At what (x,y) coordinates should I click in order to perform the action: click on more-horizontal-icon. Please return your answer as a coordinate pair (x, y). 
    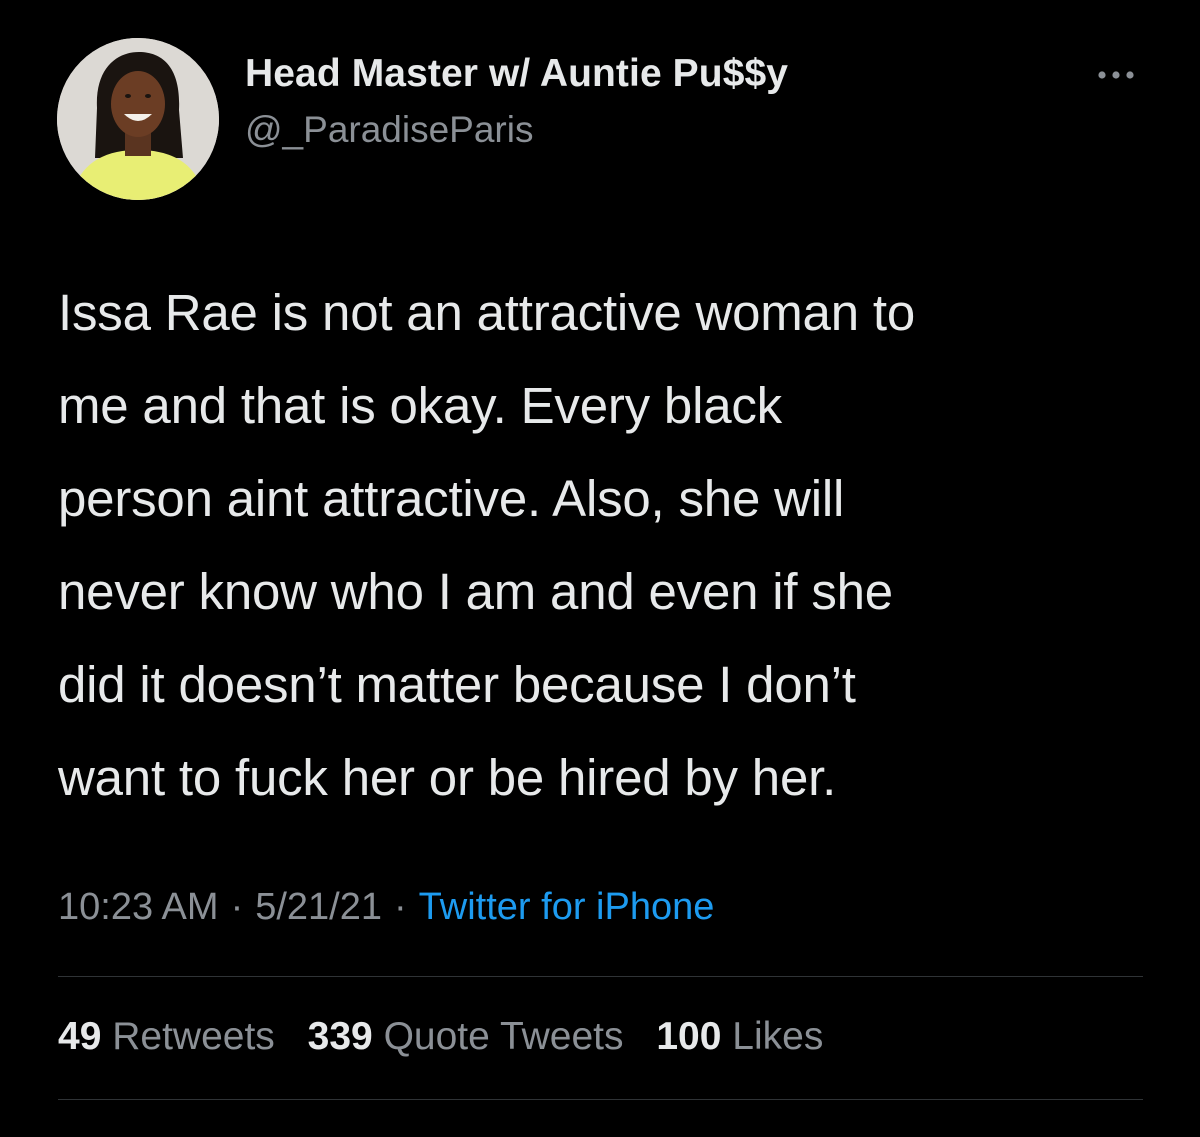
    Looking at the image, I should click on (1116, 75).